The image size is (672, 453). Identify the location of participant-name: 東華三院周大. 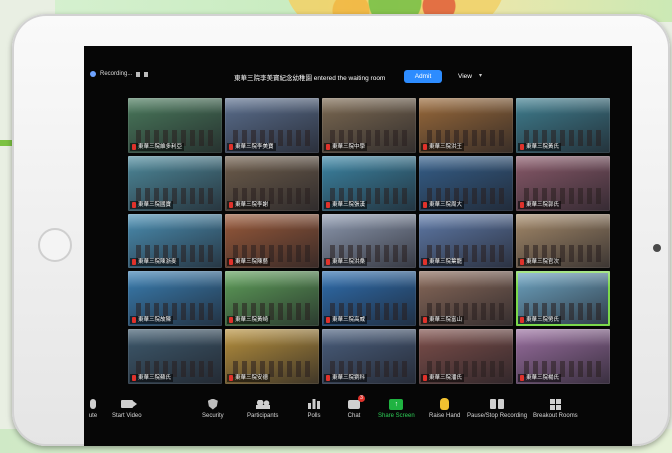
(446, 204).